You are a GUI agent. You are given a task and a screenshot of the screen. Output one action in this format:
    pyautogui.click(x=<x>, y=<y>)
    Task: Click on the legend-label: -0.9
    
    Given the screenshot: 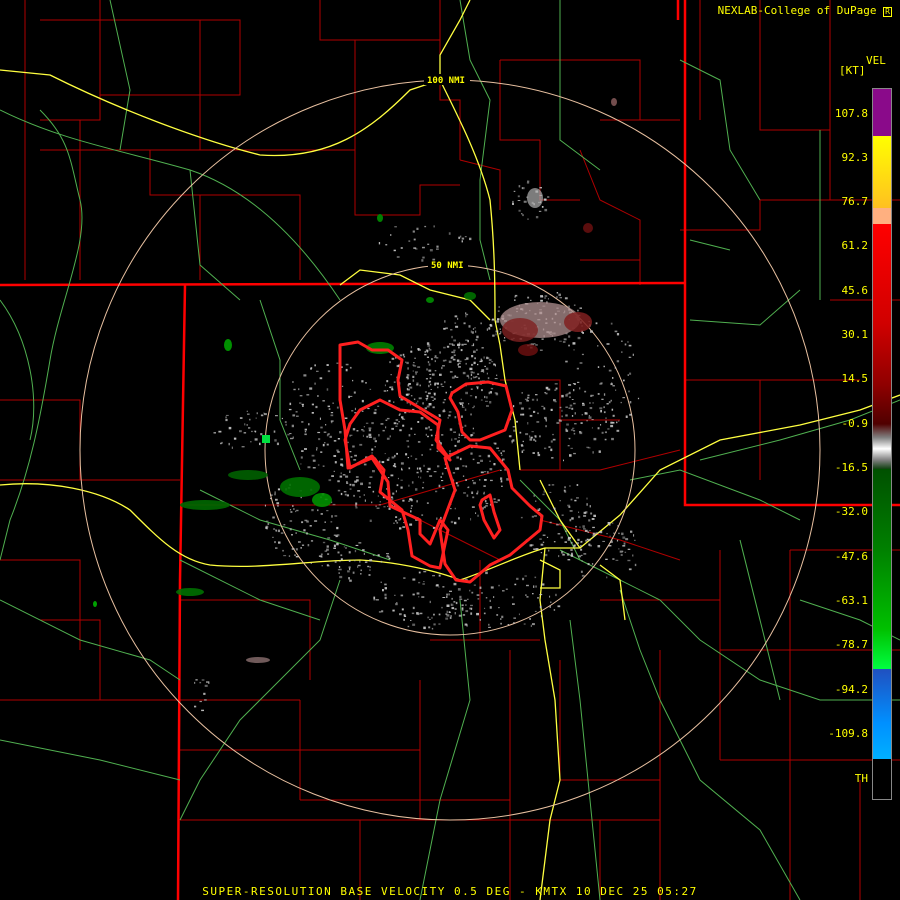 What is the action you would take?
    pyautogui.click(x=855, y=423)
    